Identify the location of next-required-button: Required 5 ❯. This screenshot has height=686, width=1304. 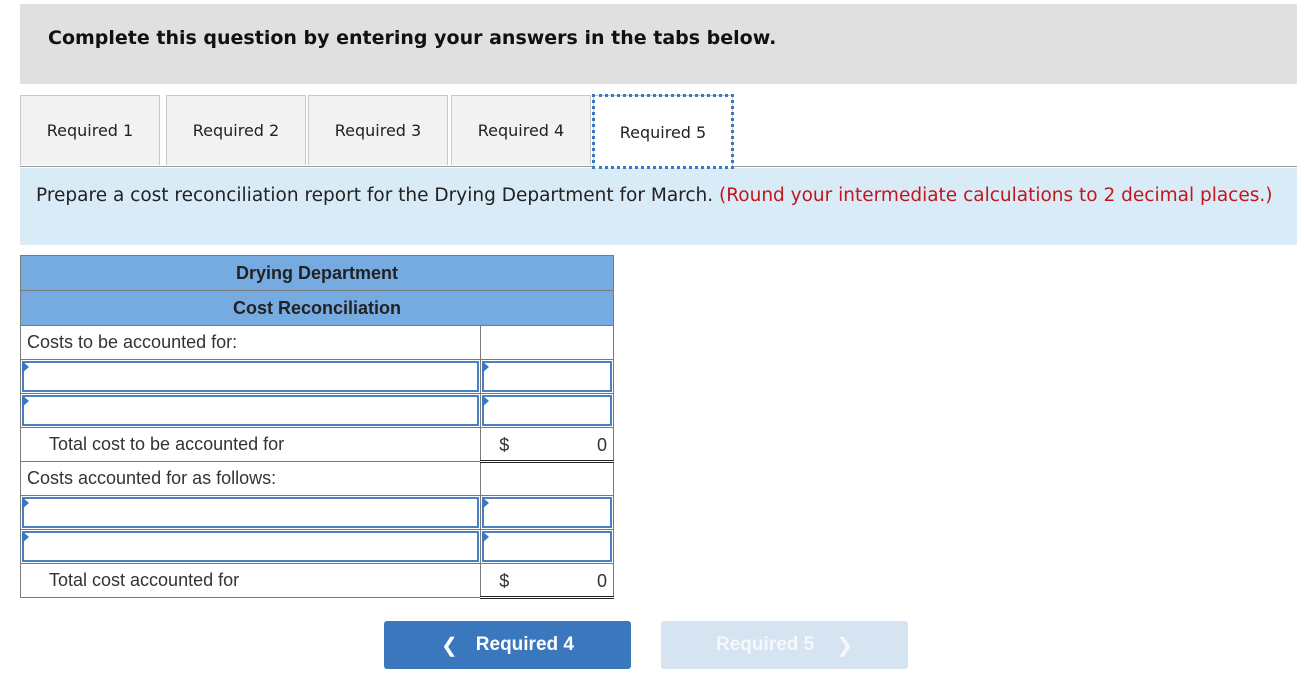
(784, 645).